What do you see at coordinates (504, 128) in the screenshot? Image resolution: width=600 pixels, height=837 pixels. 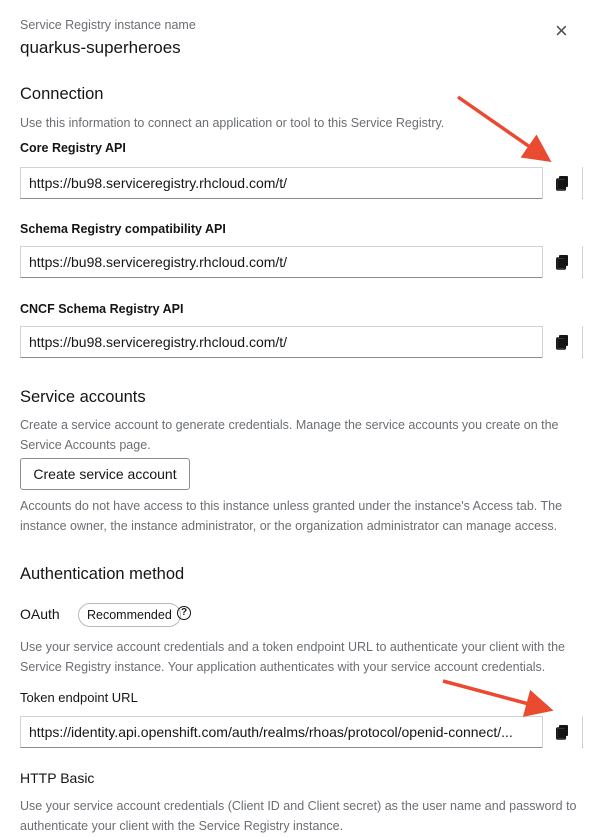 I see `arrow-to-core-copy` at bounding box center [504, 128].